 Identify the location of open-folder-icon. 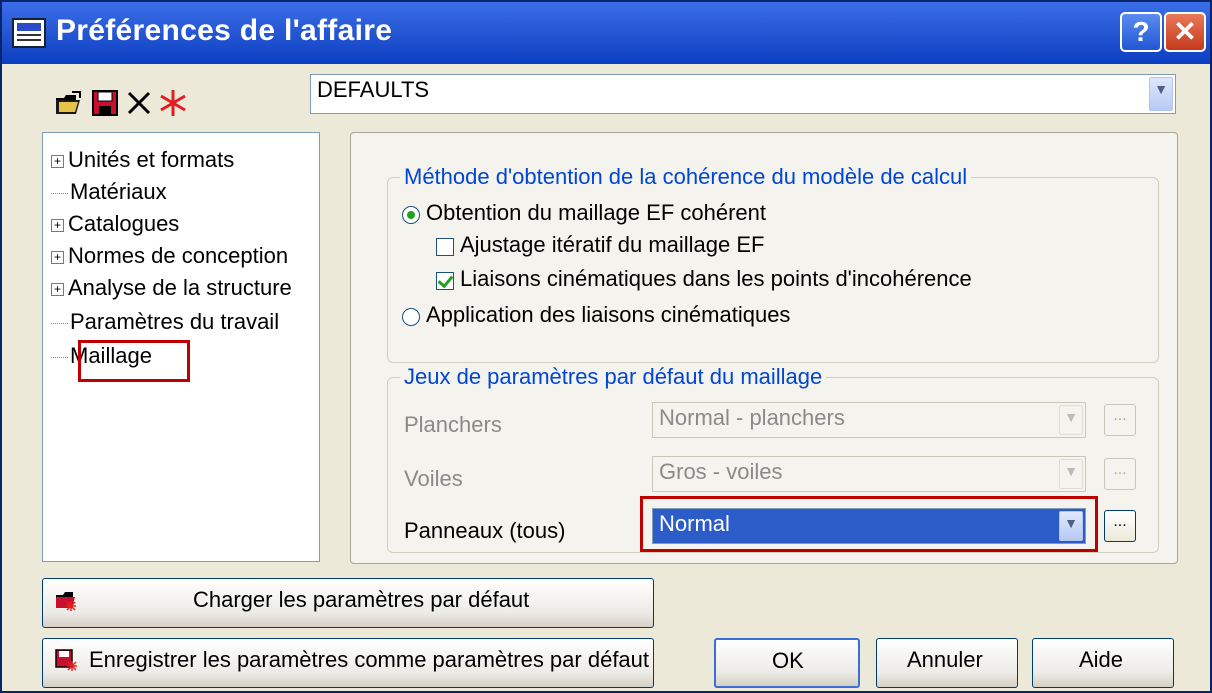
(69, 103).